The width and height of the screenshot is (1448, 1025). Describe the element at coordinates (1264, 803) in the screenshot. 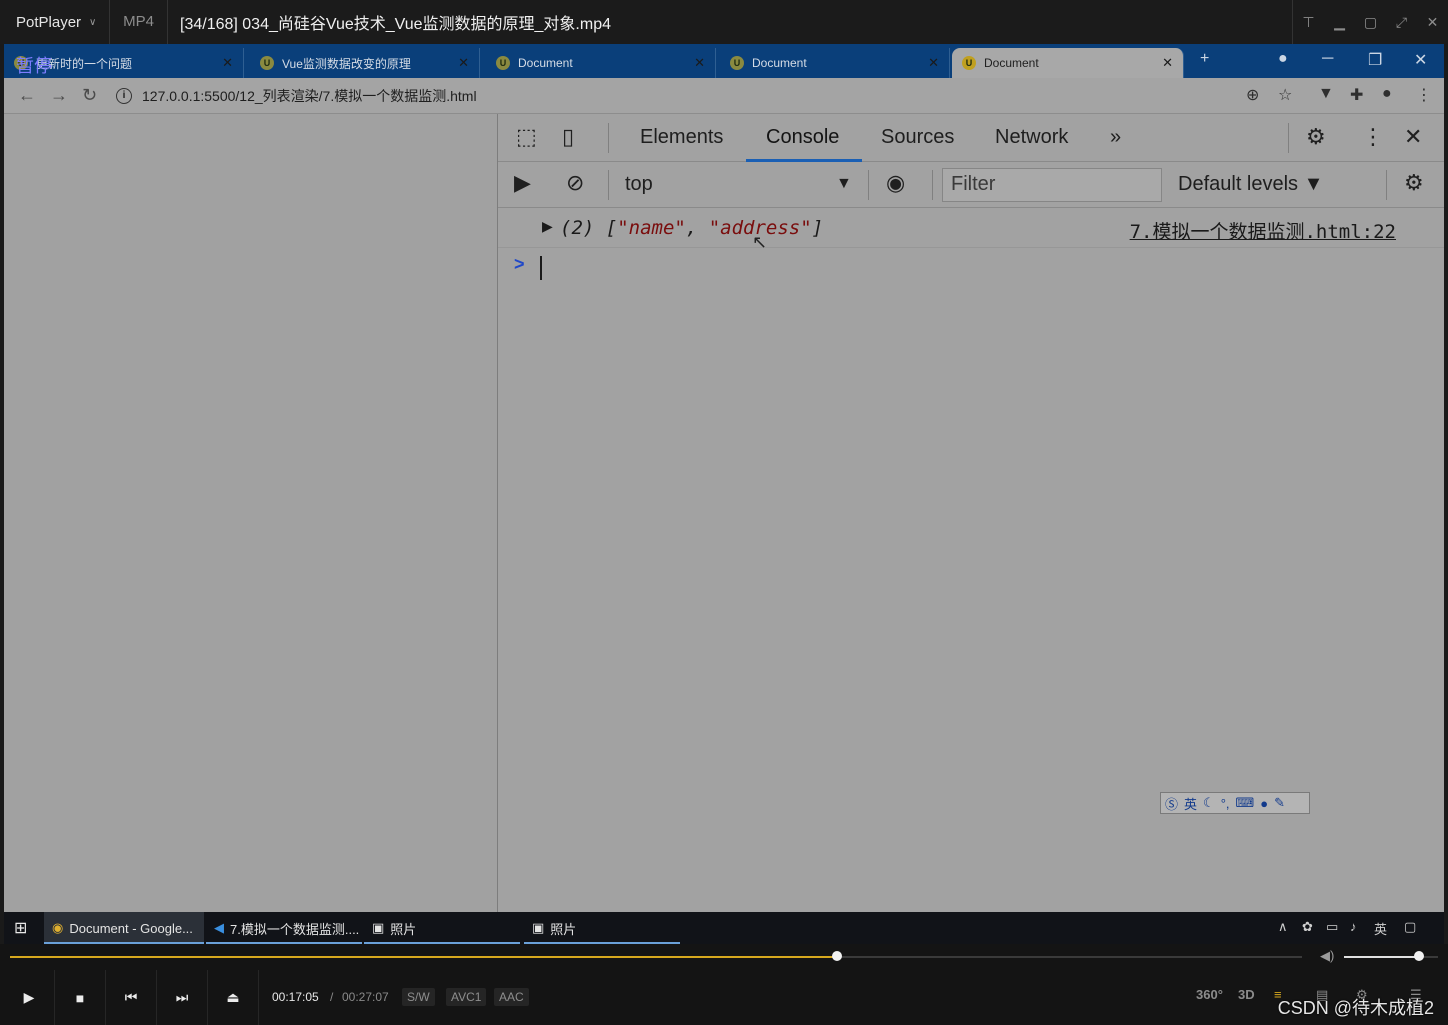

I see `ime-user-icon: ●` at that location.